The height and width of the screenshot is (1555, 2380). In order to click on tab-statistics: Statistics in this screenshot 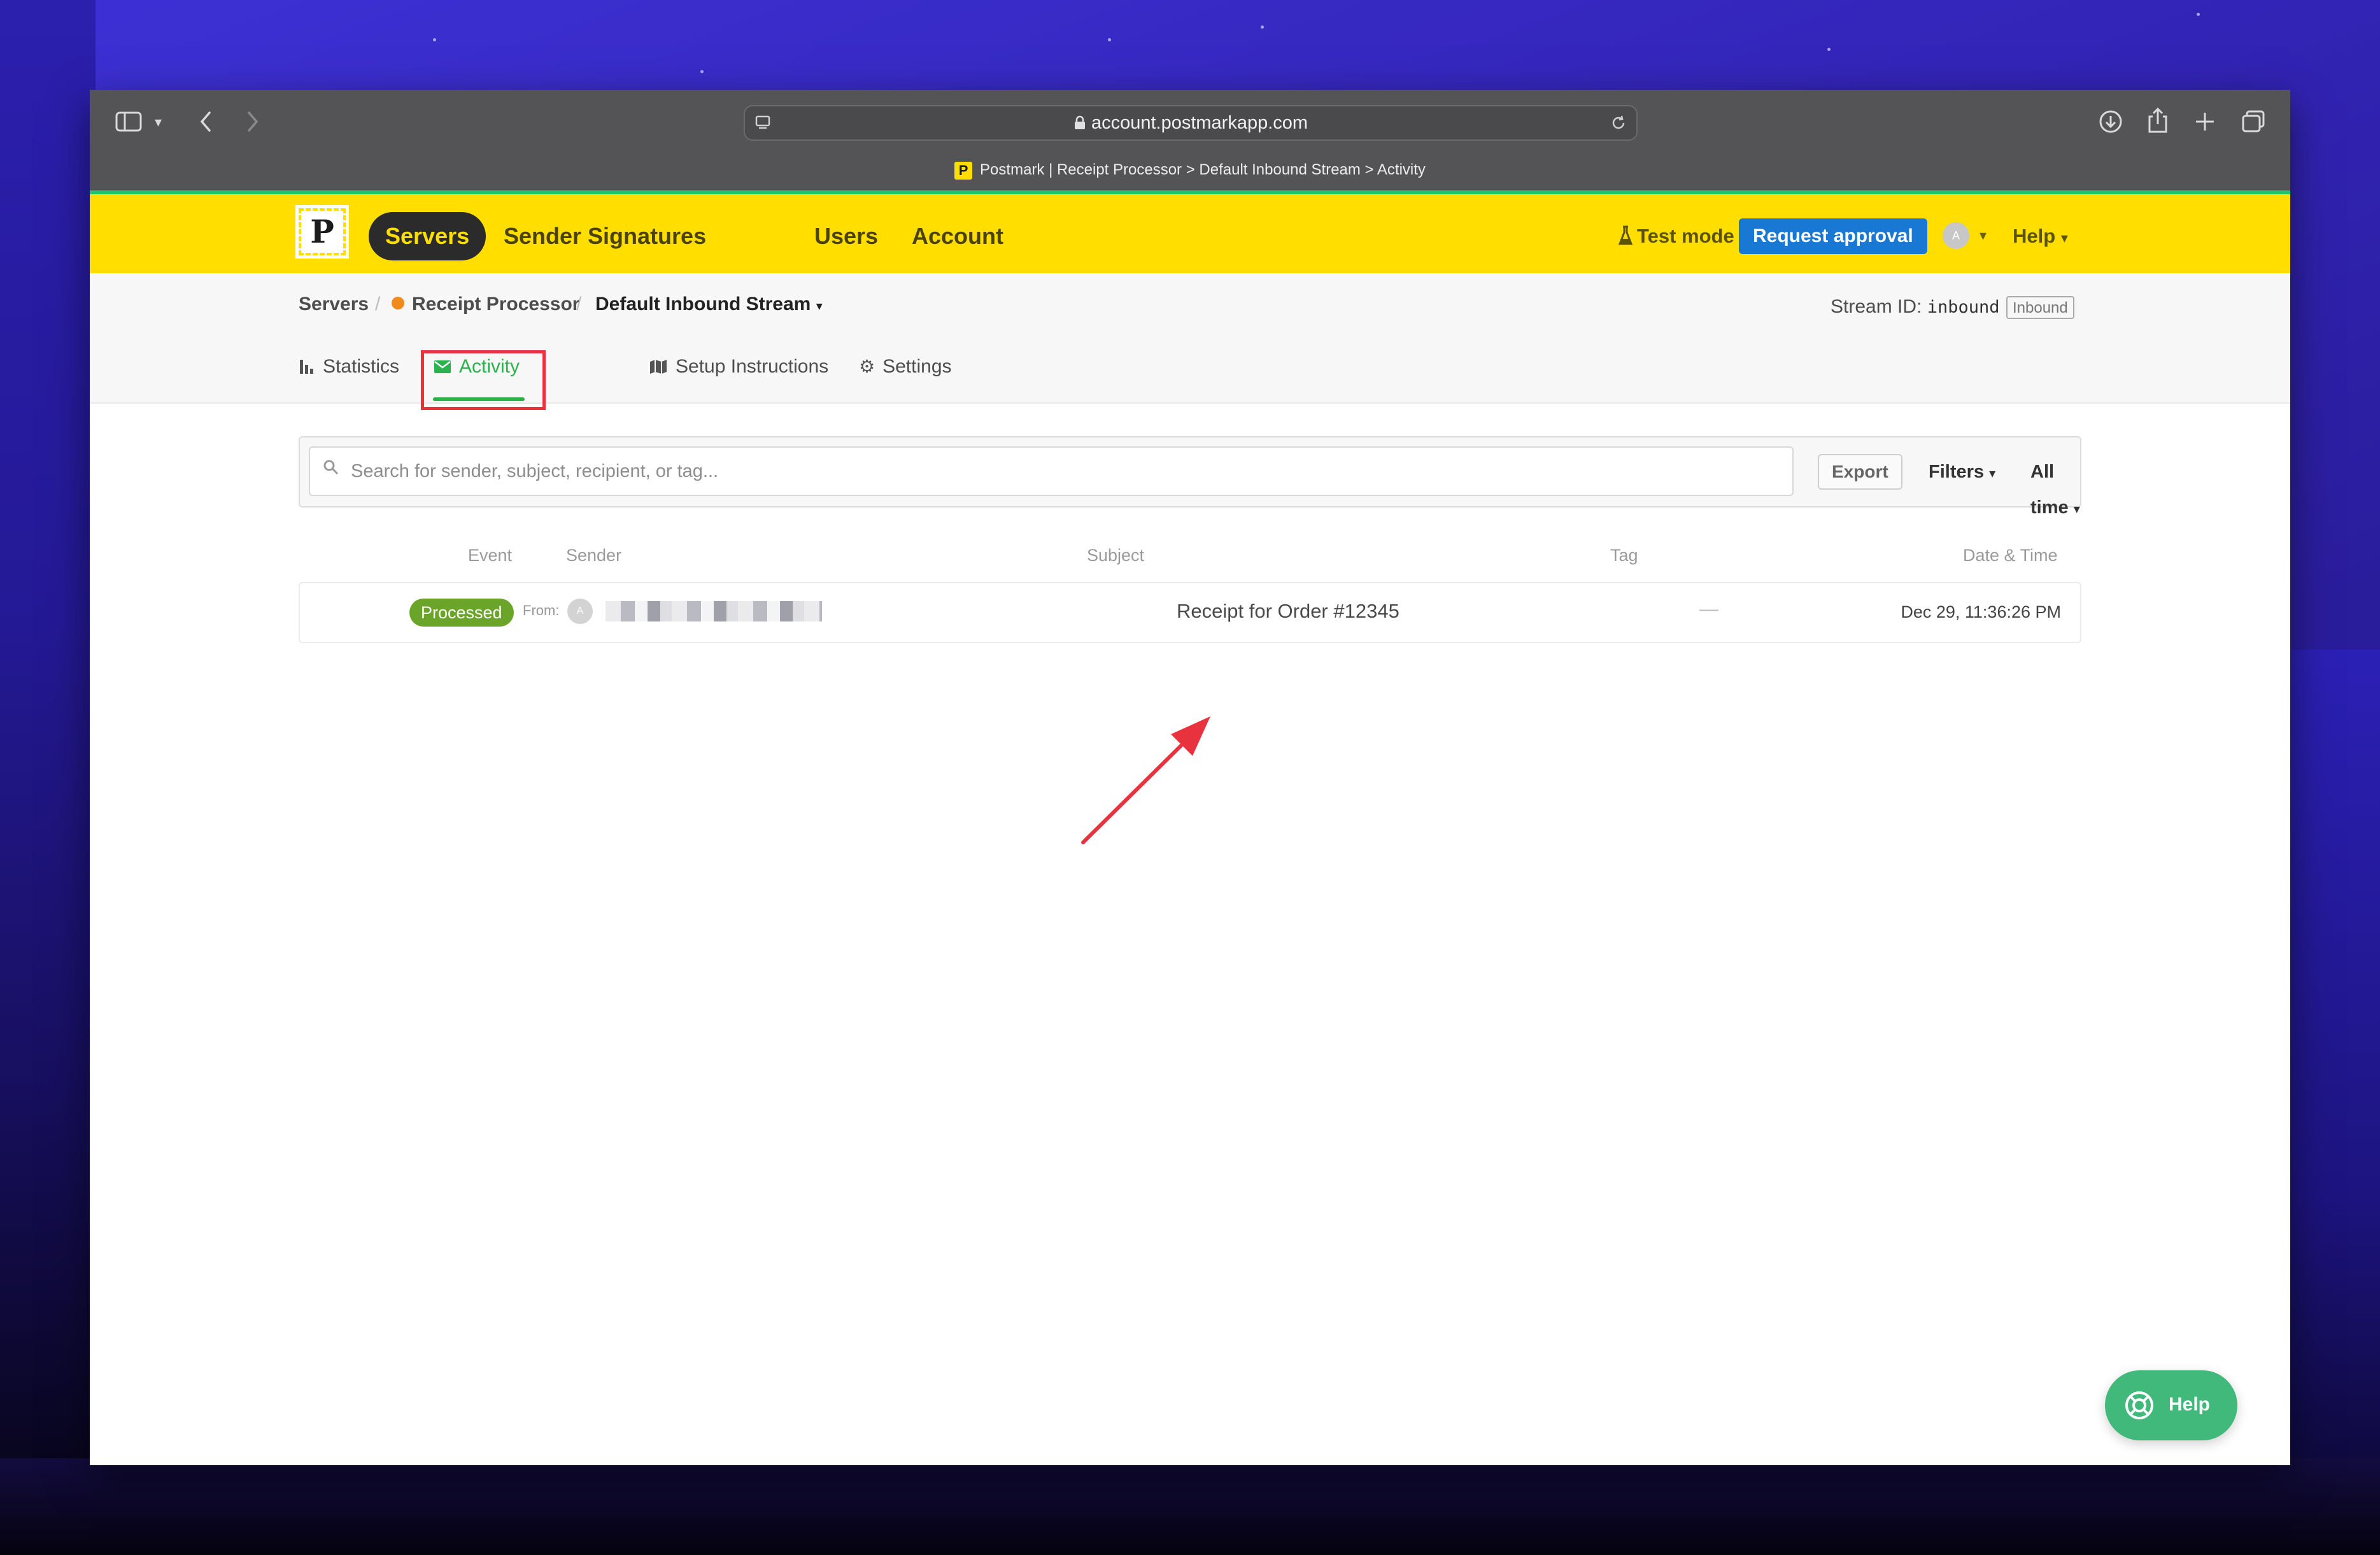, I will do `click(349, 367)`.